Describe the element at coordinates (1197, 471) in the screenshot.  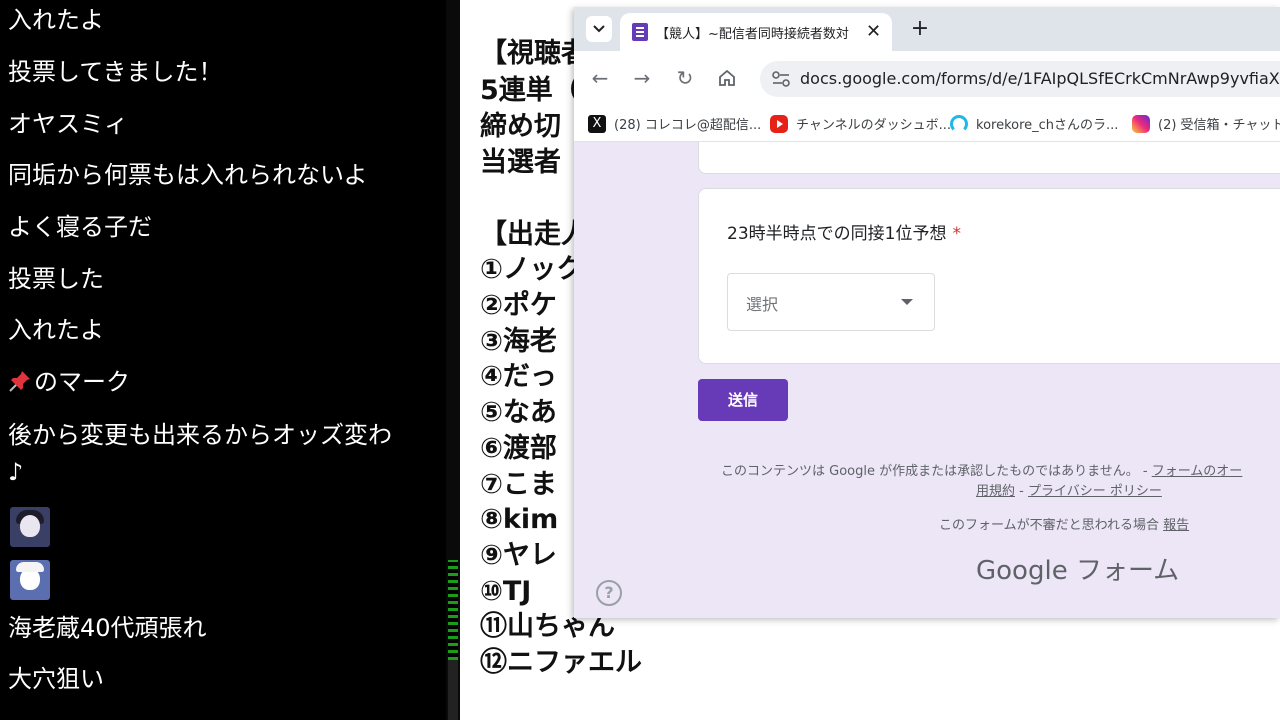
I see `terms-link: フォームのオー` at that location.